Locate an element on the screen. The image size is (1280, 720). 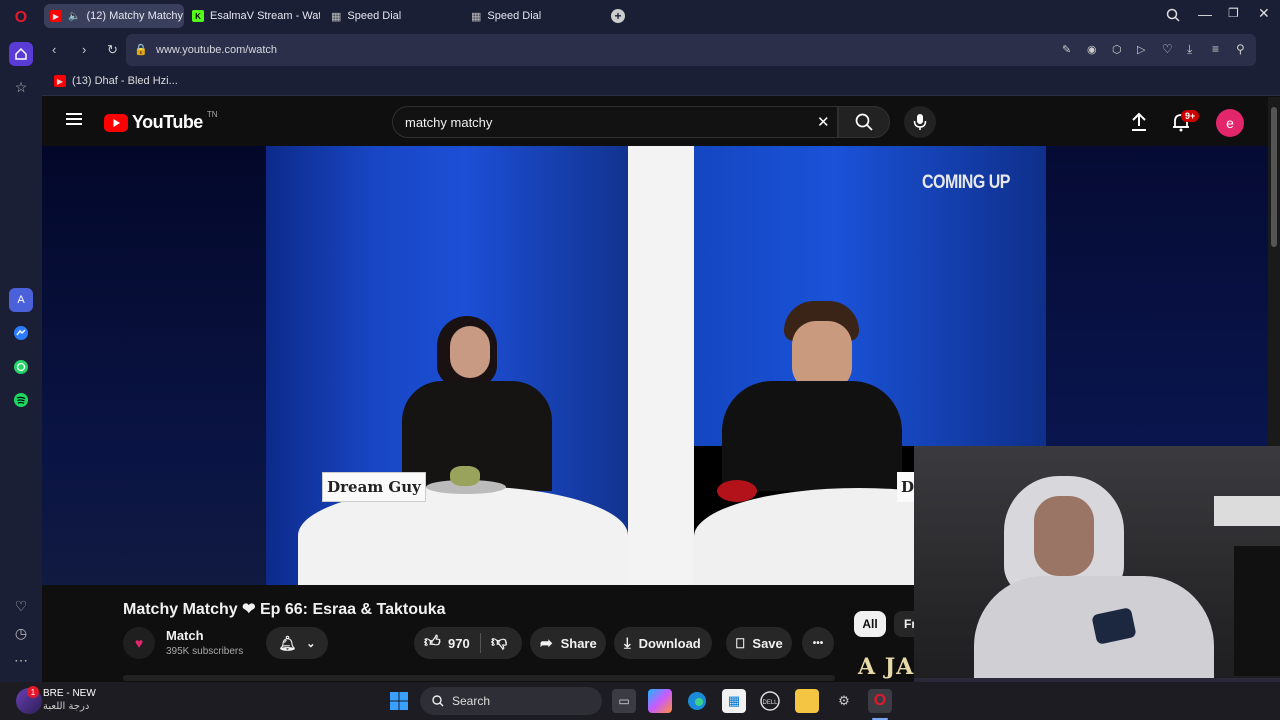
tab-matchy-matchy: ▶ 🔈 (12) Matchy Matchy ♥ is located at coordinates (114, 16).